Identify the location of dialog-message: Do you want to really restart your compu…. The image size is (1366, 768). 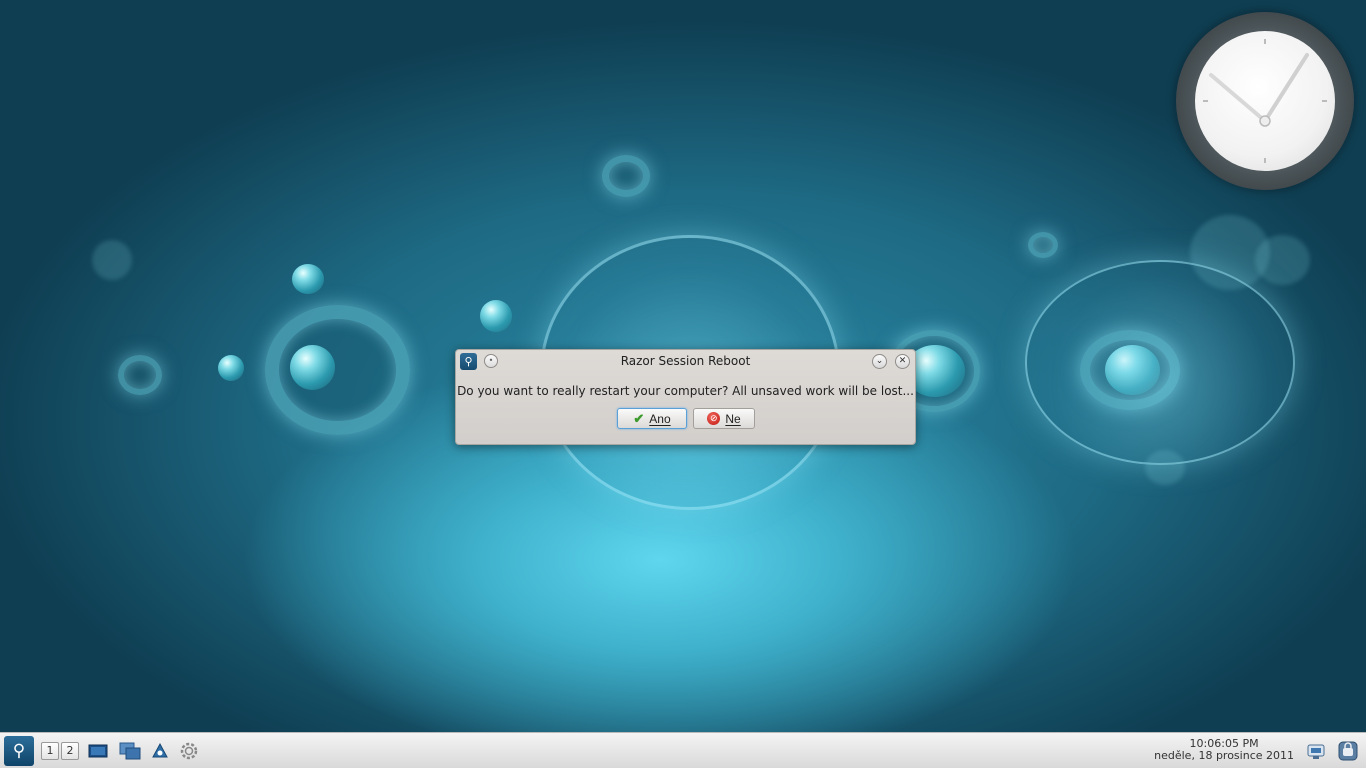
(685, 391).